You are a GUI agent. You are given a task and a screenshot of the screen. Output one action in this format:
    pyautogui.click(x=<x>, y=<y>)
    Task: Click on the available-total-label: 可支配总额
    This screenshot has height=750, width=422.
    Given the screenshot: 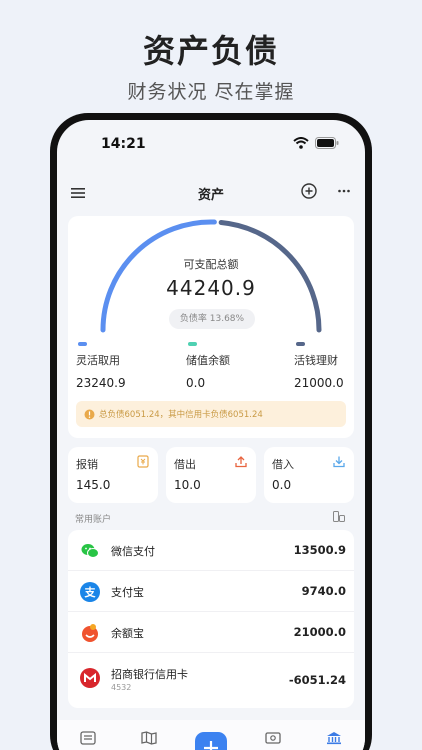 What is the action you would take?
    pyautogui.click(x=211, y=264)
    